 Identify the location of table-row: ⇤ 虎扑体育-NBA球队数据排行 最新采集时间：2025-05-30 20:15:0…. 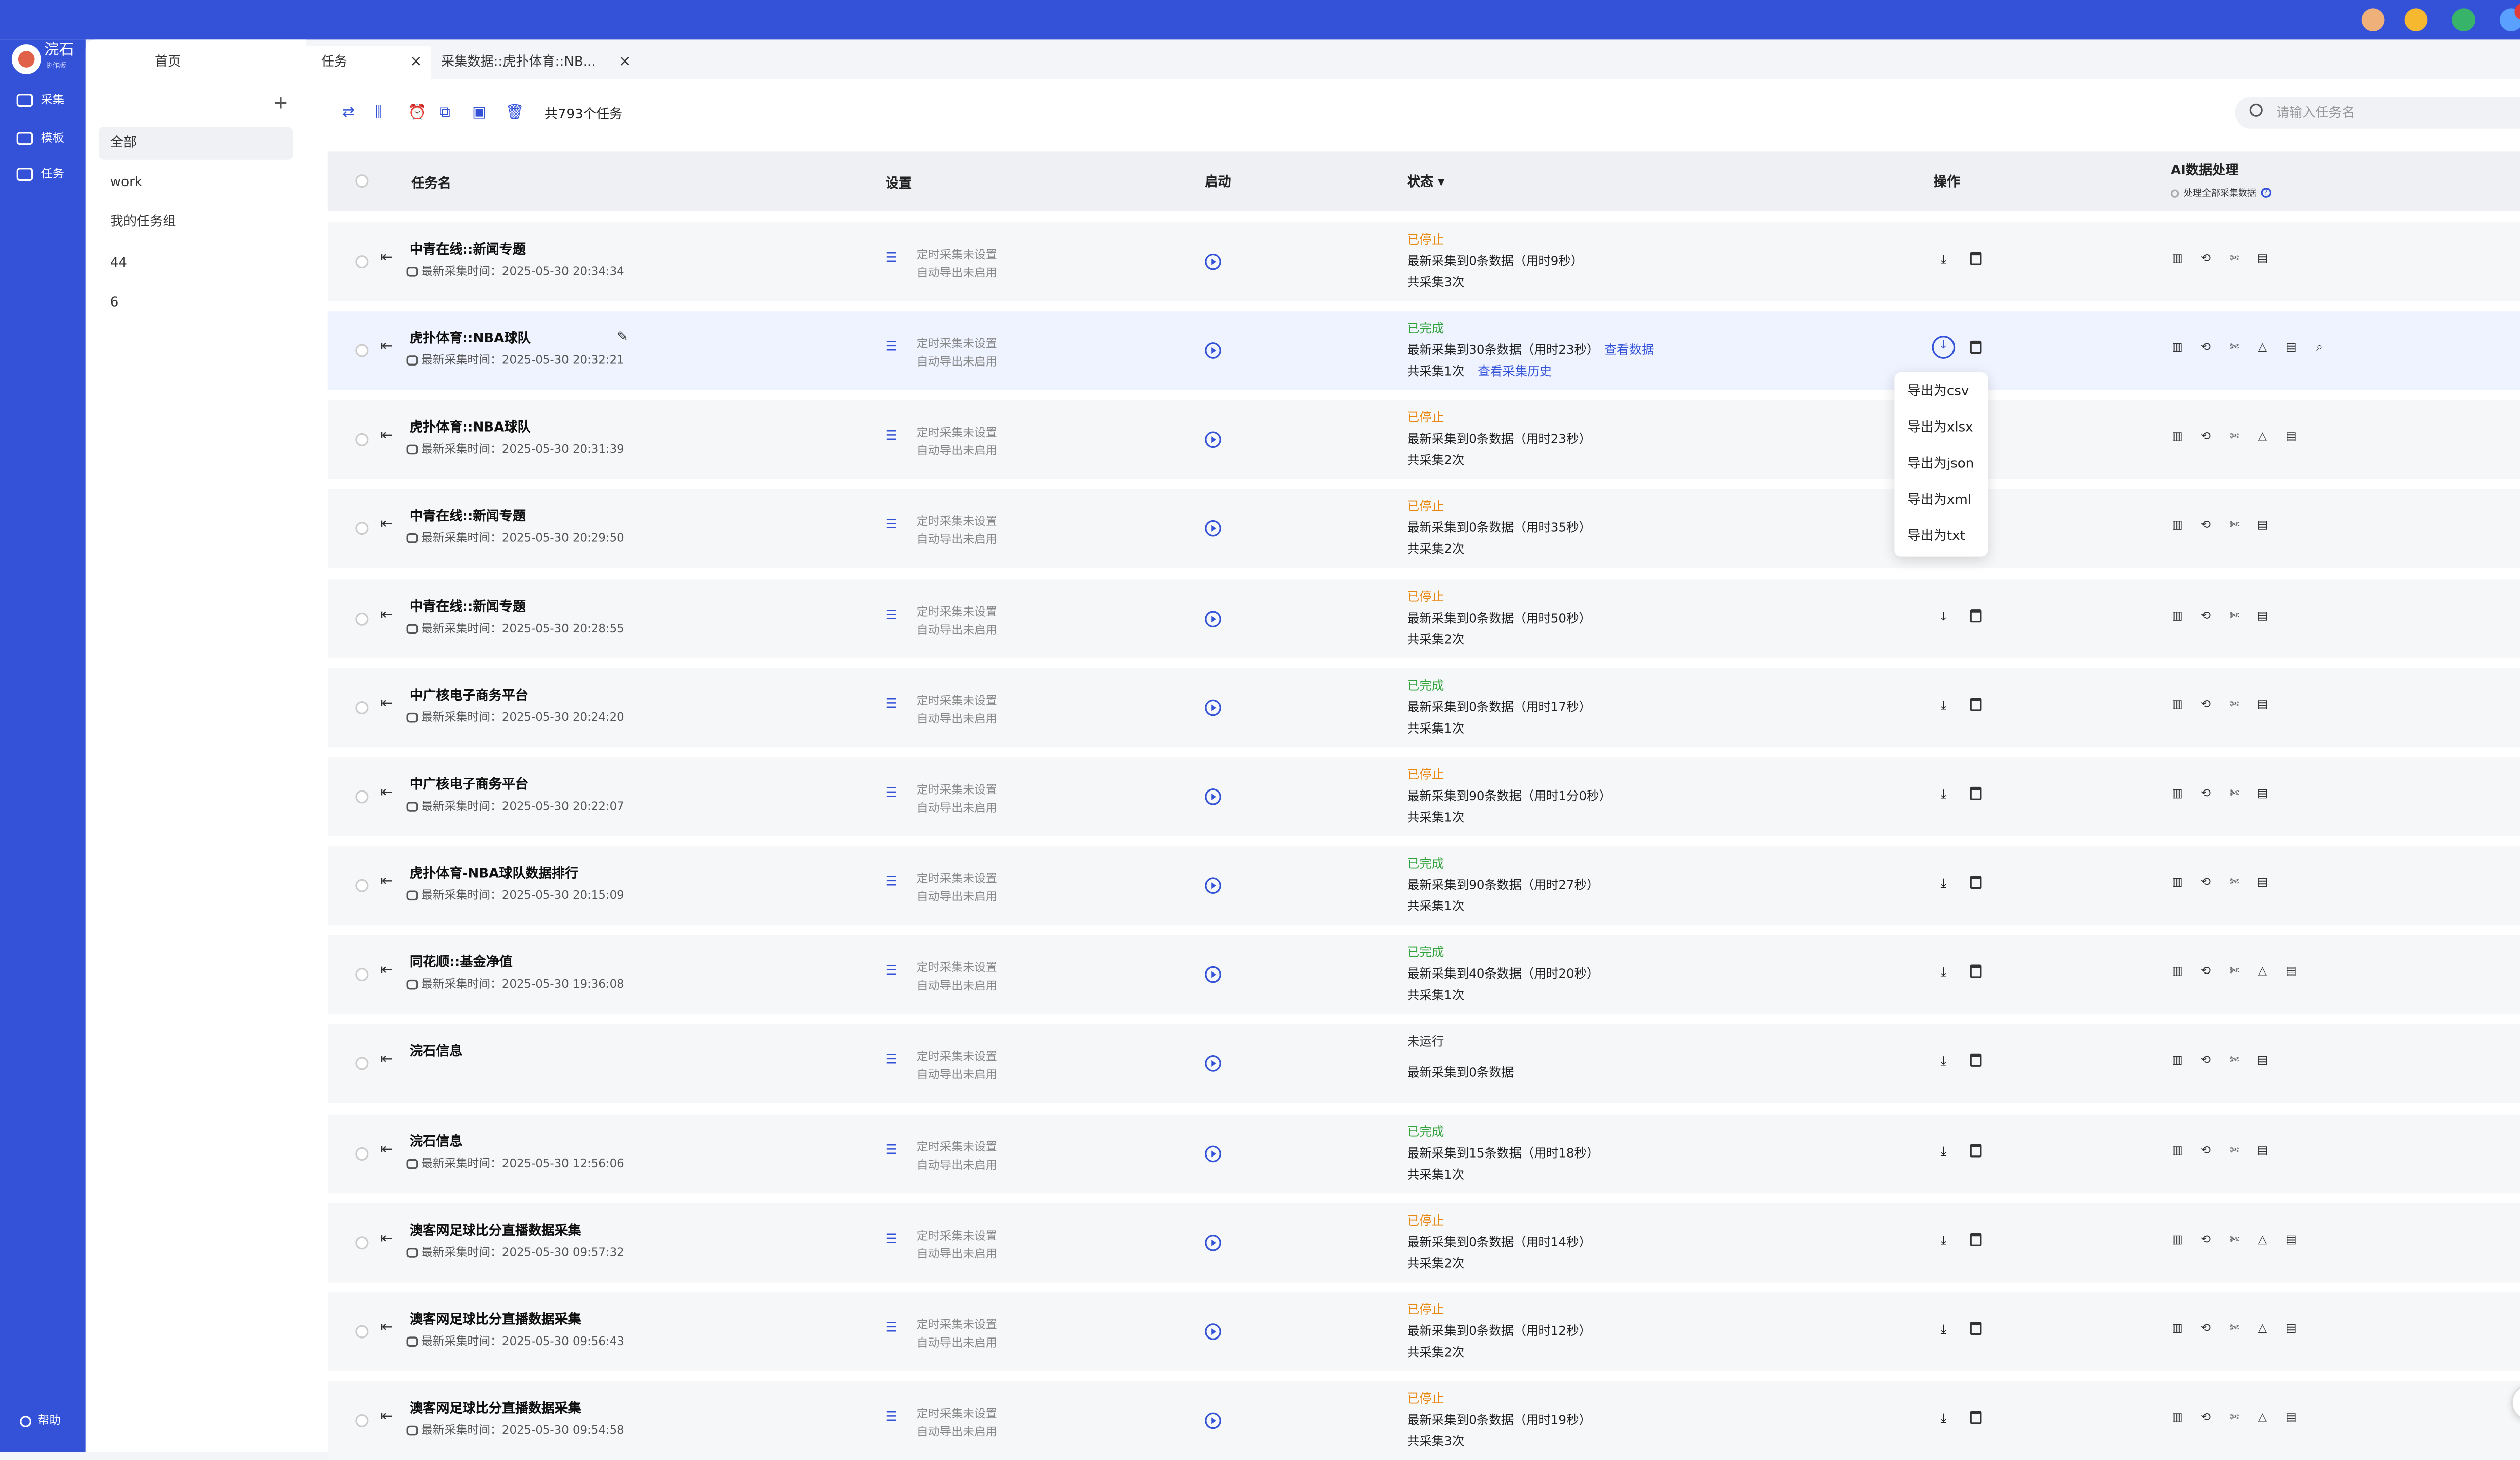
(1423, 886).